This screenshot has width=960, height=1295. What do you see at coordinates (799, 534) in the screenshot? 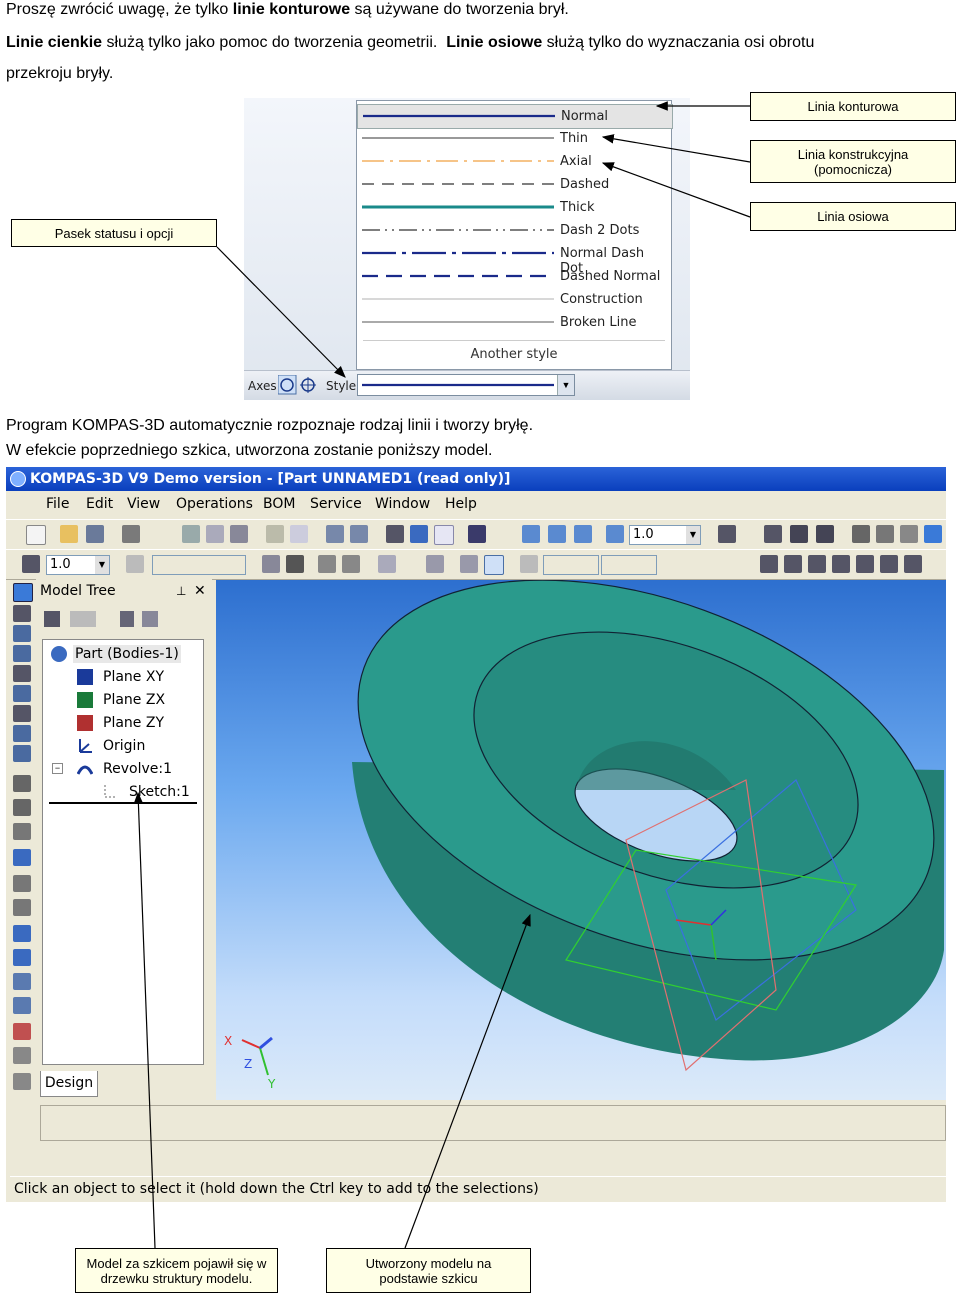
I see `show-all-icon` at bounding box center [799, 534].